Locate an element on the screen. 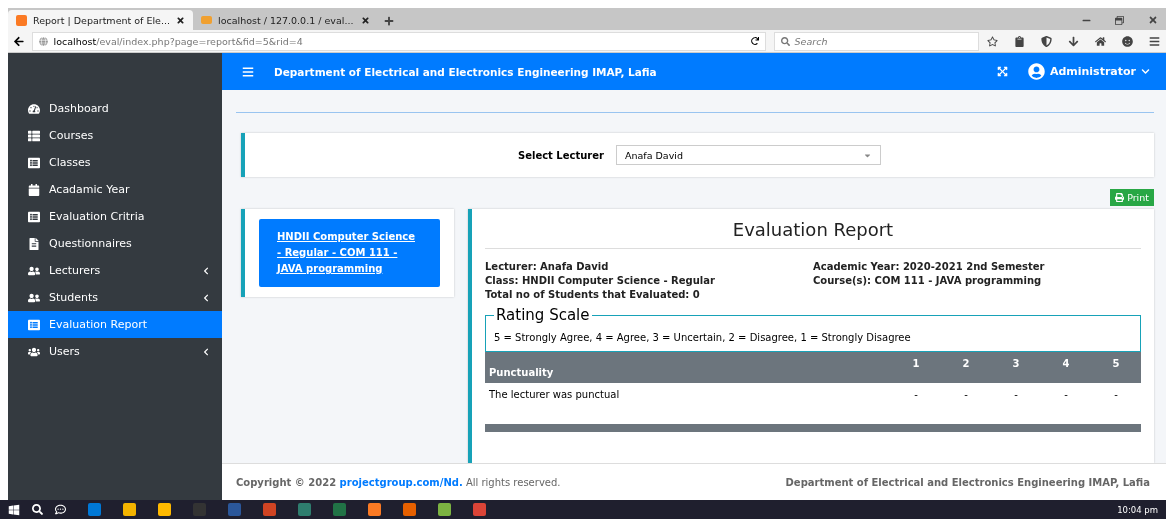 This screenshot has width=1166, height=519. clipboard-icon is located at coordinates (1019, 41).